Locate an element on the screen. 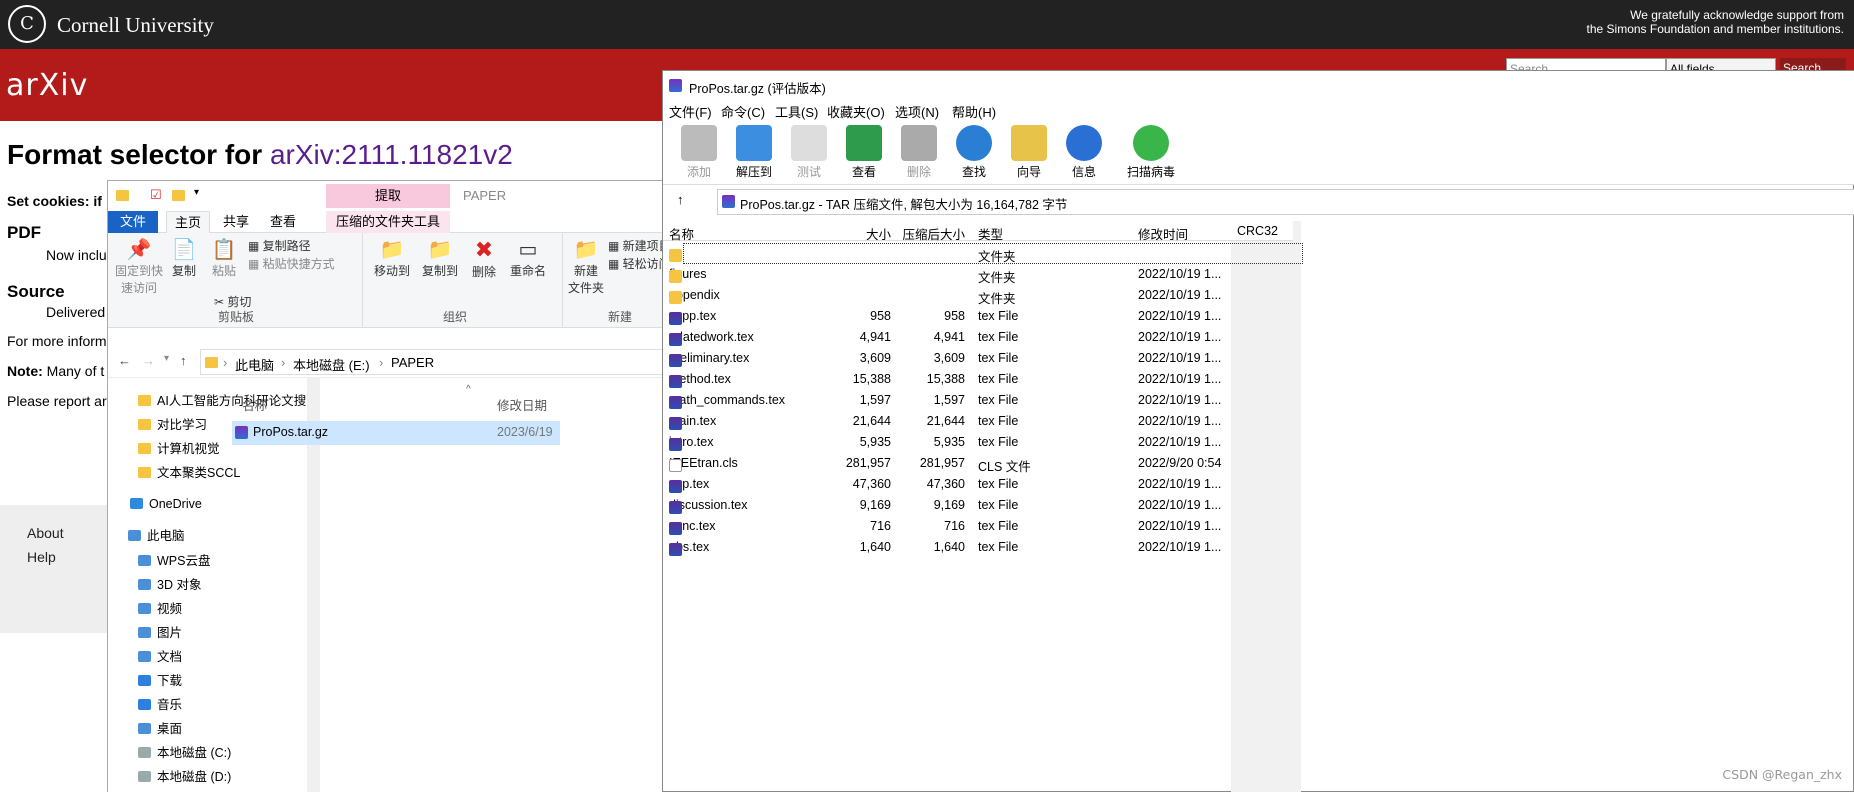 The image size is (1854, 792). test-label: 测试 is located at coordinates (808, 172).